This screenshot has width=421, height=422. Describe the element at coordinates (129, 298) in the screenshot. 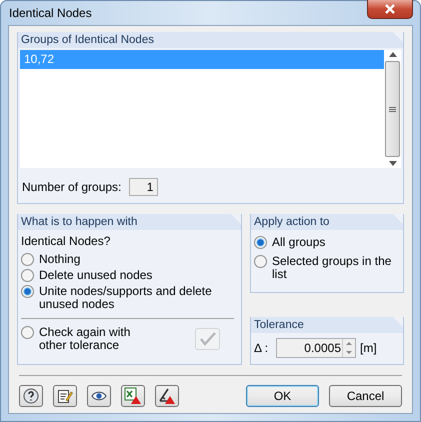

I see `radio-option: Unite nodes/supports and delete unused nodes` at that location.